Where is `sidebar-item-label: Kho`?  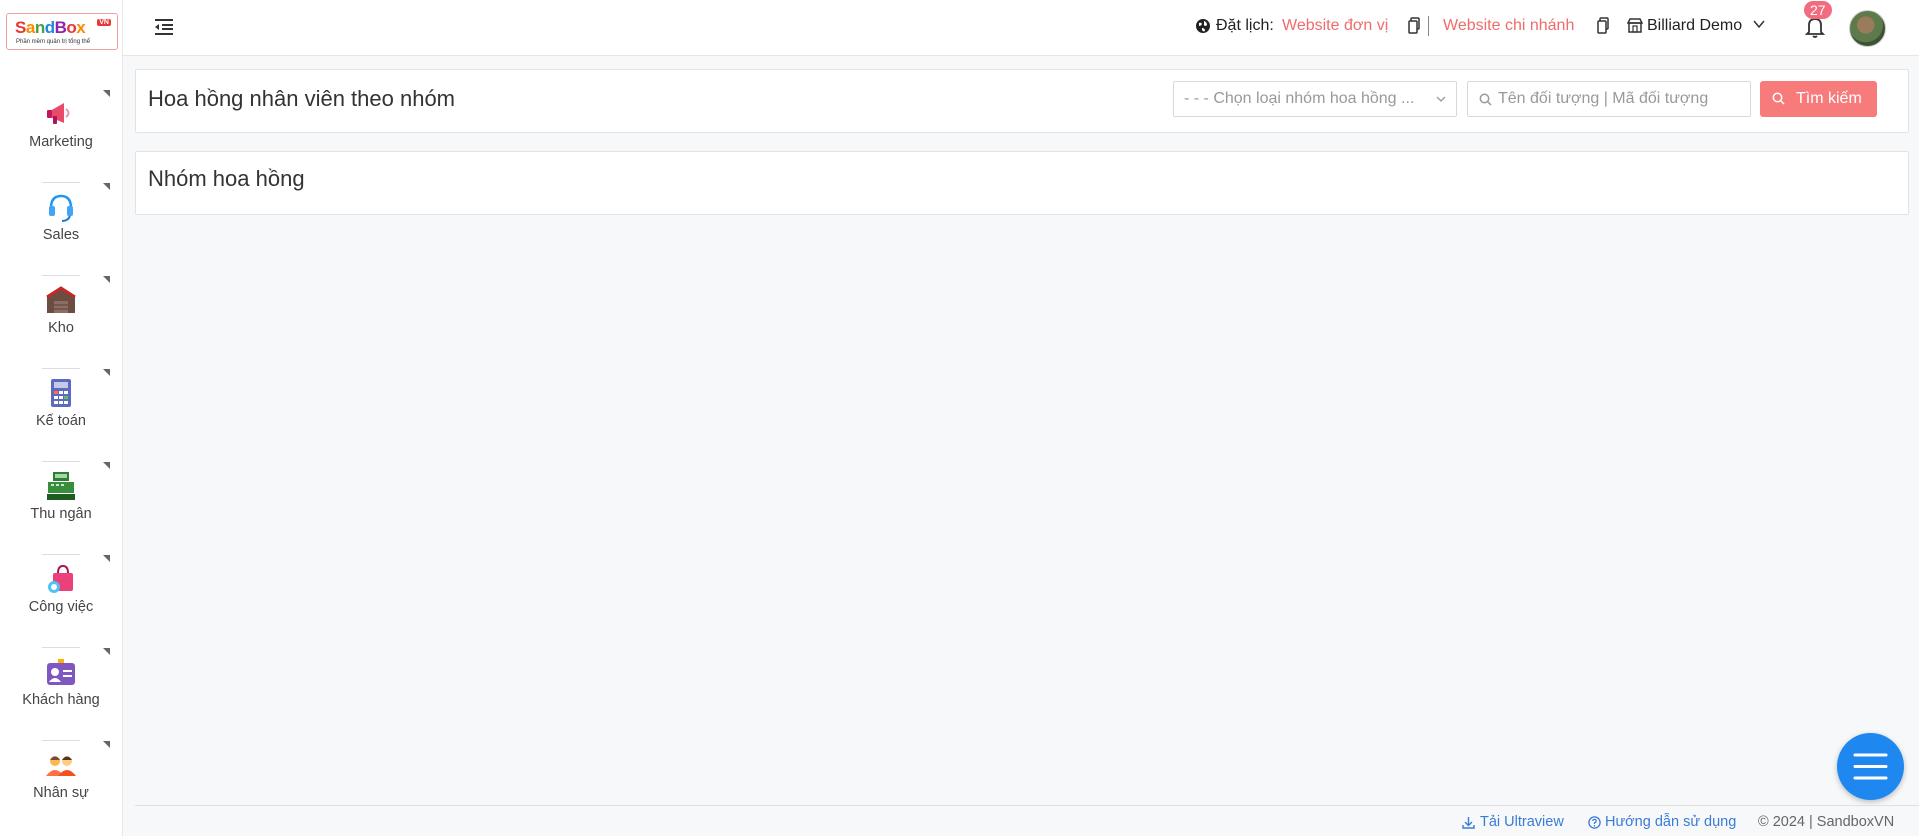
sidebar-item-label: Kho is located at coordinates (61, 328).